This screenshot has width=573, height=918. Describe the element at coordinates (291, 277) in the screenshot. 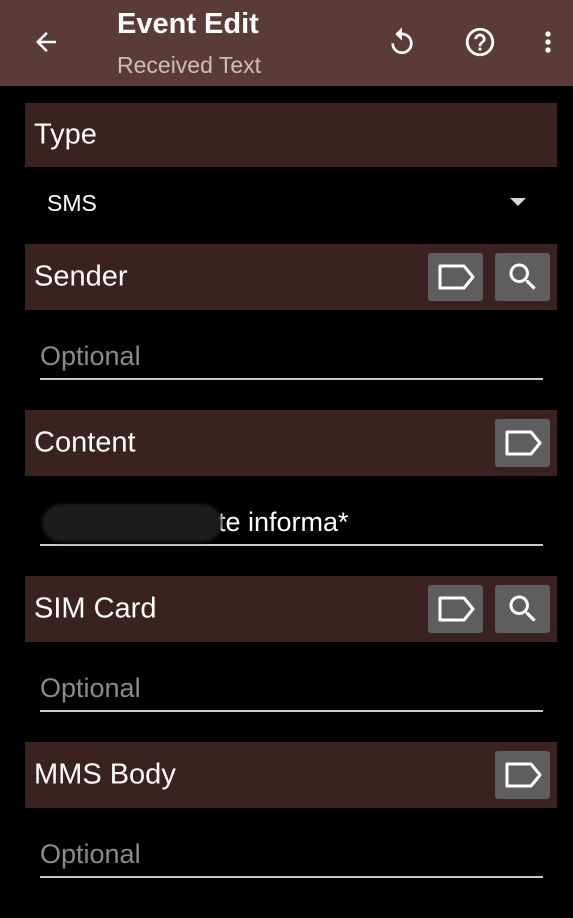

I see `sender-header: Sender` at that location.